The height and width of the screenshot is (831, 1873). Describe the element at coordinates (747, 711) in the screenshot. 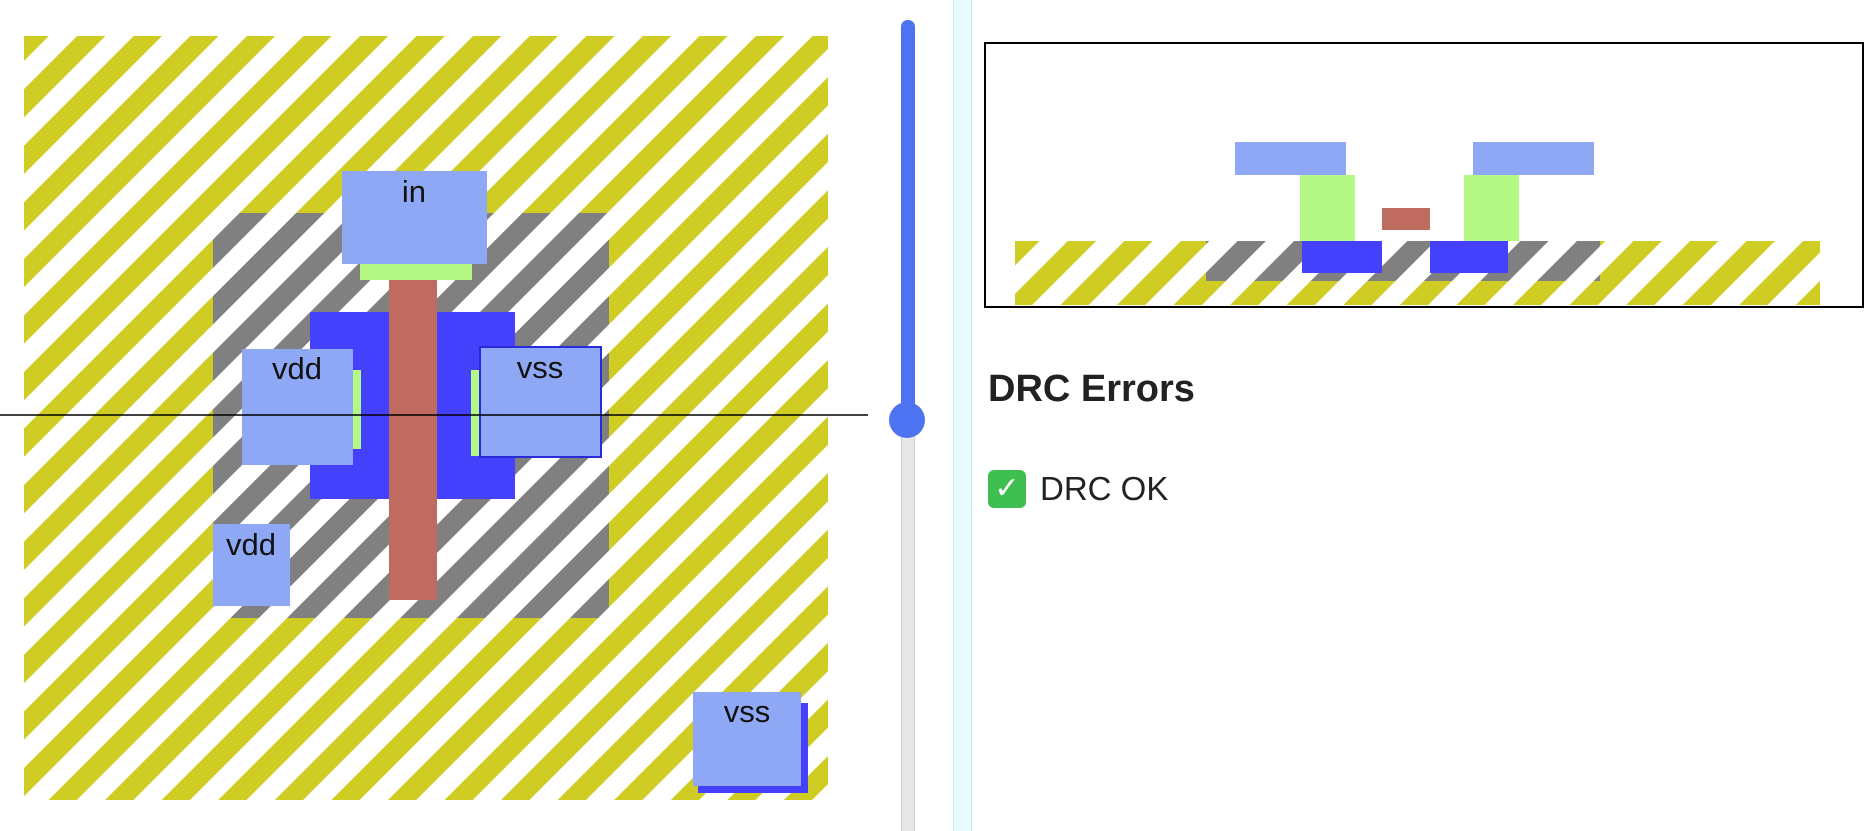

I see `net-label-vss-corner: vss` at that location.